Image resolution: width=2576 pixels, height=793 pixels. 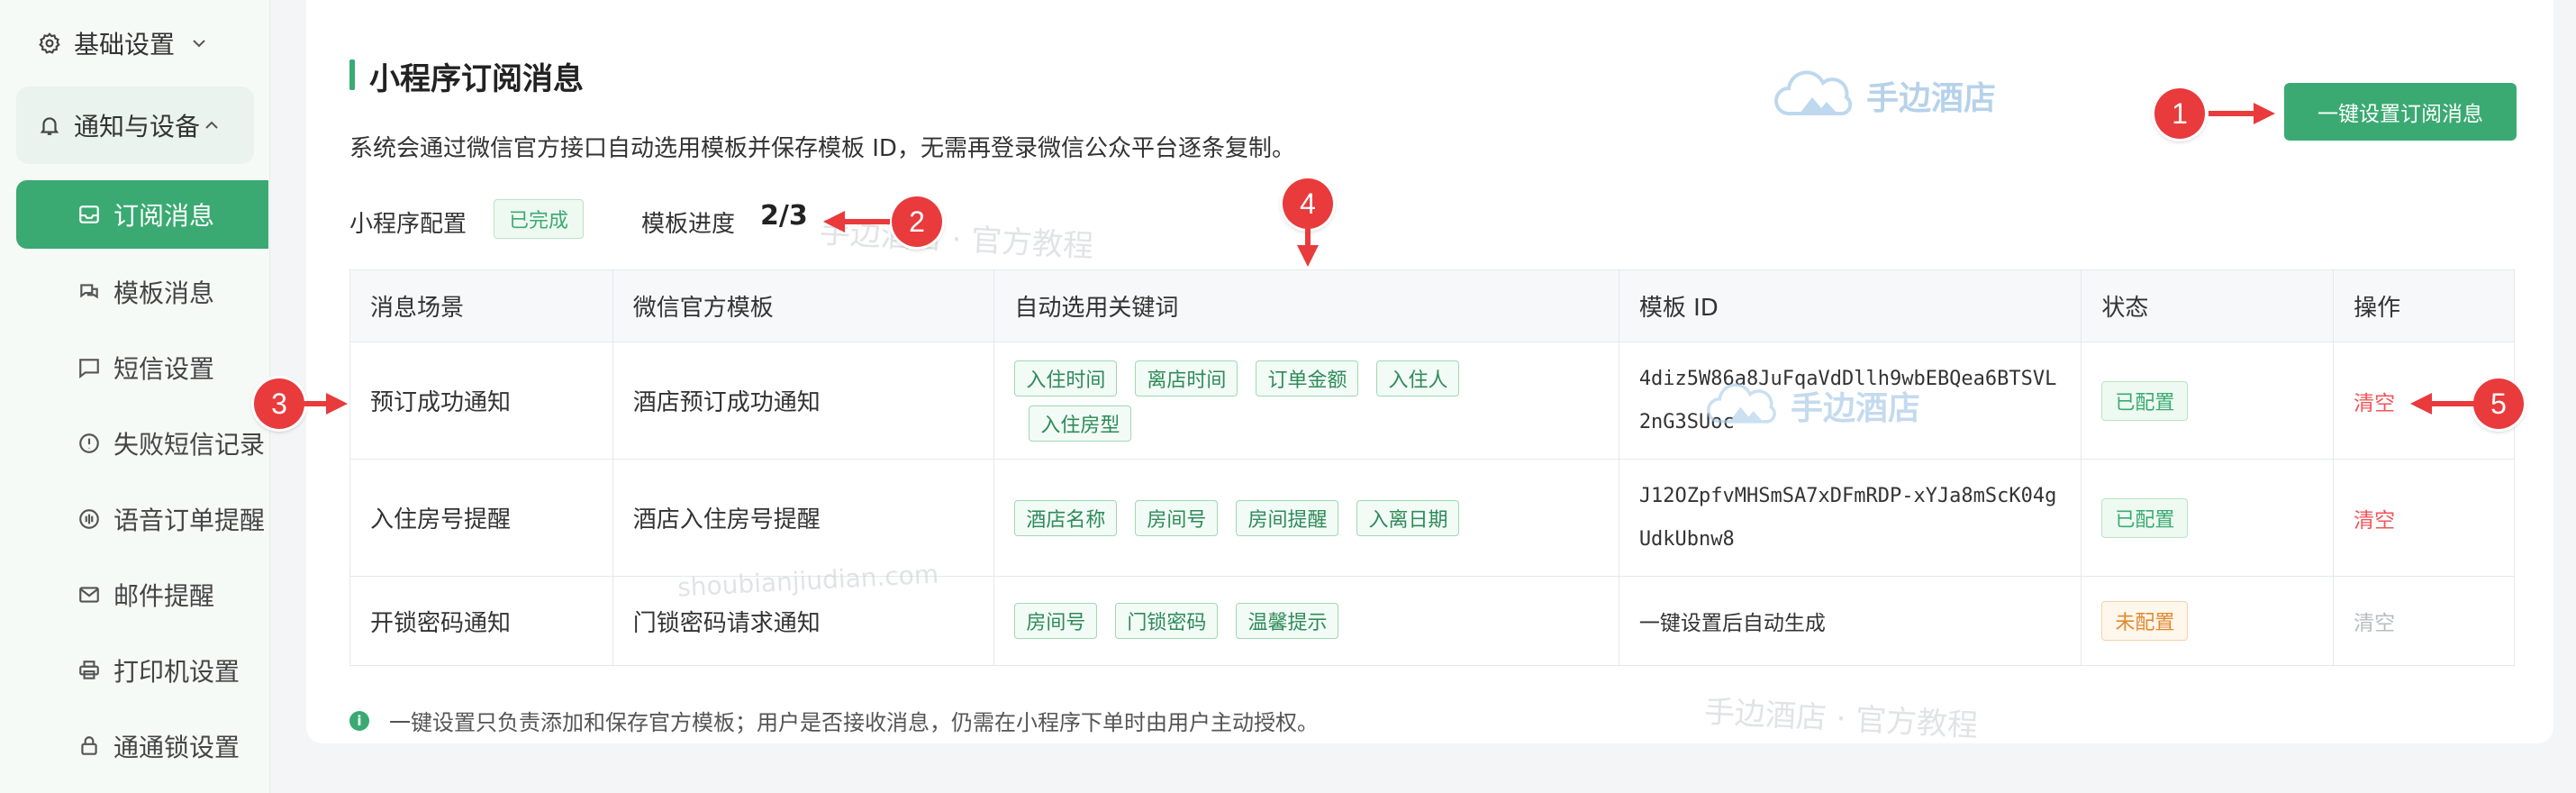 What do you see at coordinates (1732, 623) in the screenshot?
I see `template-id-placeholder: 一键设置后自动生成` at bounding box center [1732, 623].